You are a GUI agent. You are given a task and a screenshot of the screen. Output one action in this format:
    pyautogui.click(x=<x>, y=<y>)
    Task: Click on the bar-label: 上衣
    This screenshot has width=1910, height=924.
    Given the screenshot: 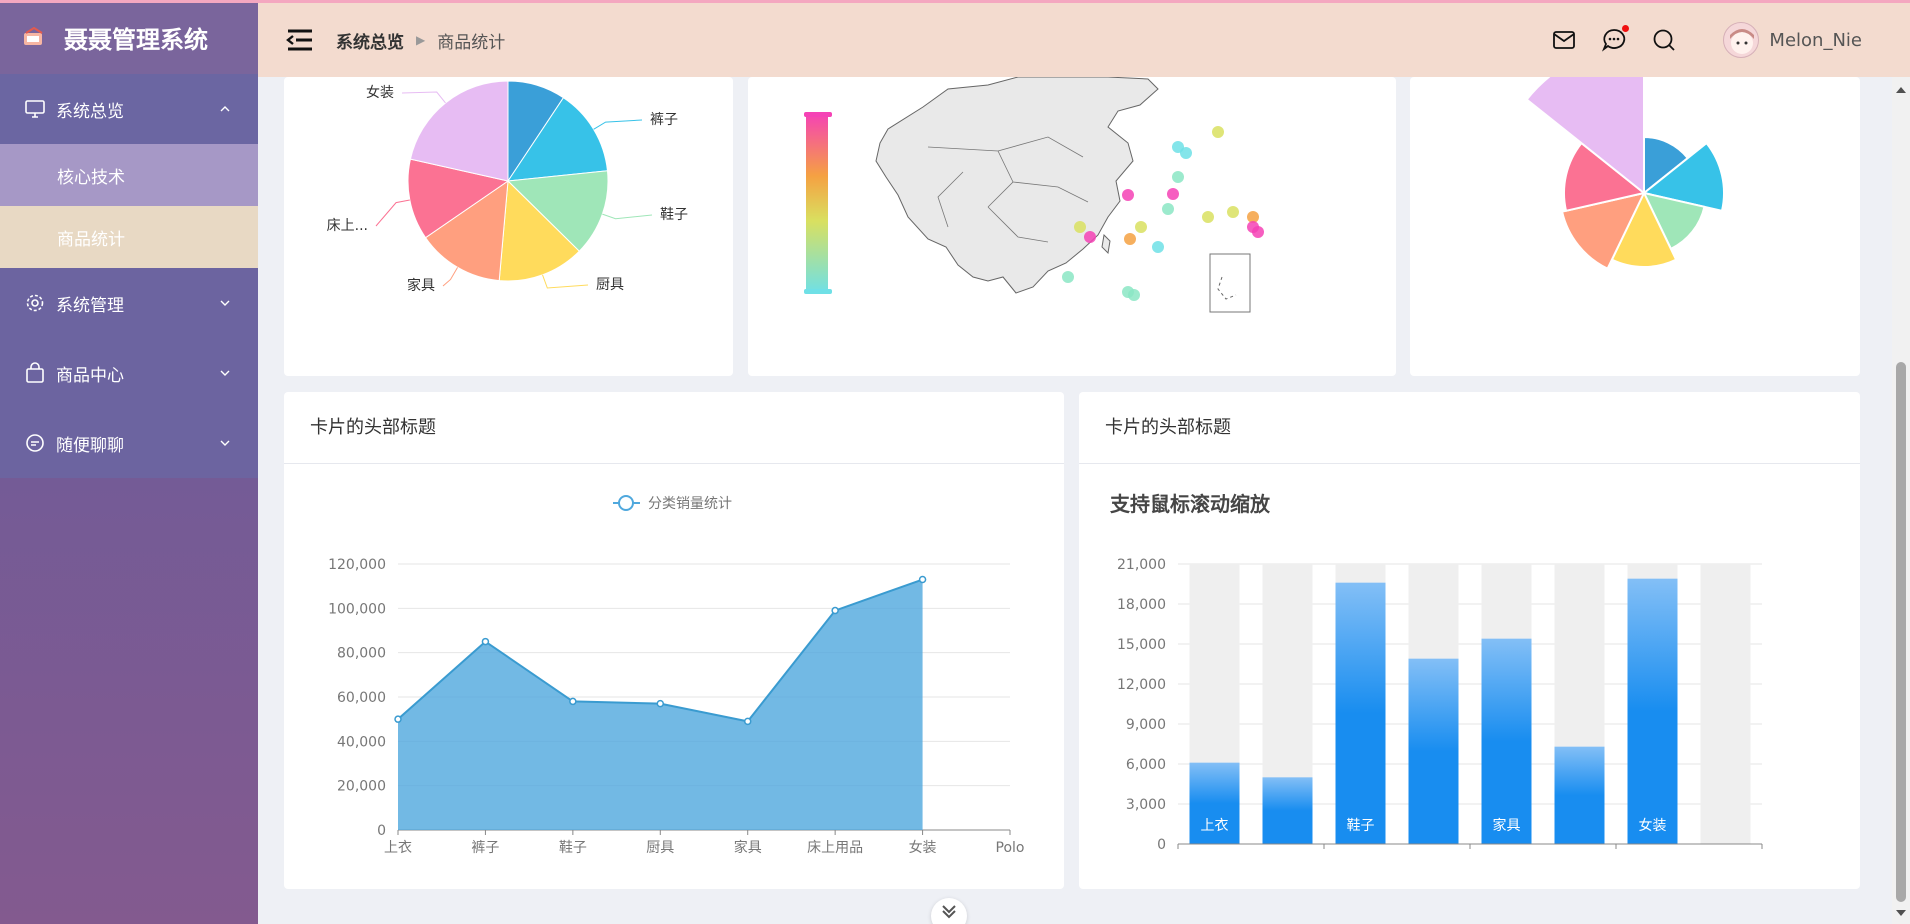 What is the action you would take?
    pyautogui.click(x=1215, y=826)
    